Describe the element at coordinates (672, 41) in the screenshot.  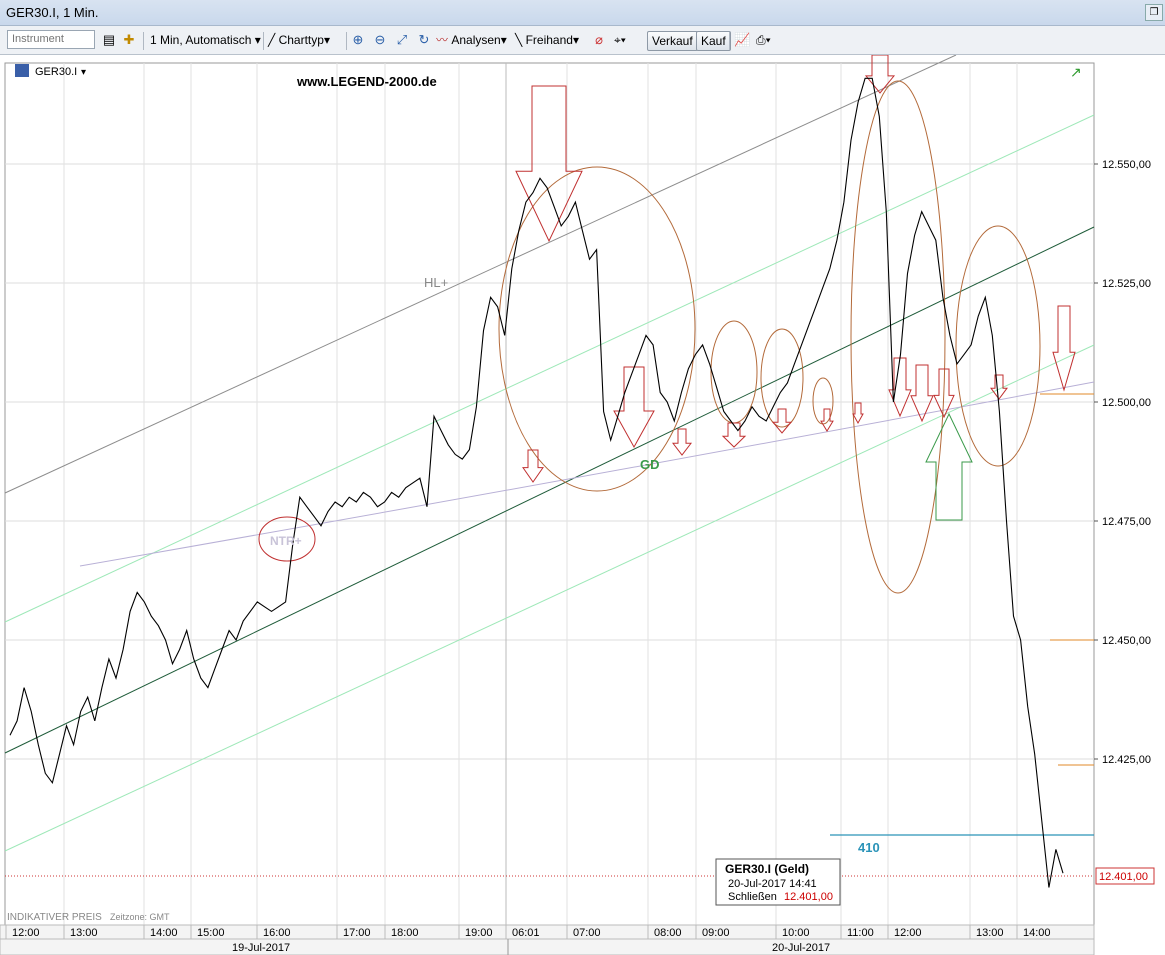
I see `sell-button: Verkauf` at that location.